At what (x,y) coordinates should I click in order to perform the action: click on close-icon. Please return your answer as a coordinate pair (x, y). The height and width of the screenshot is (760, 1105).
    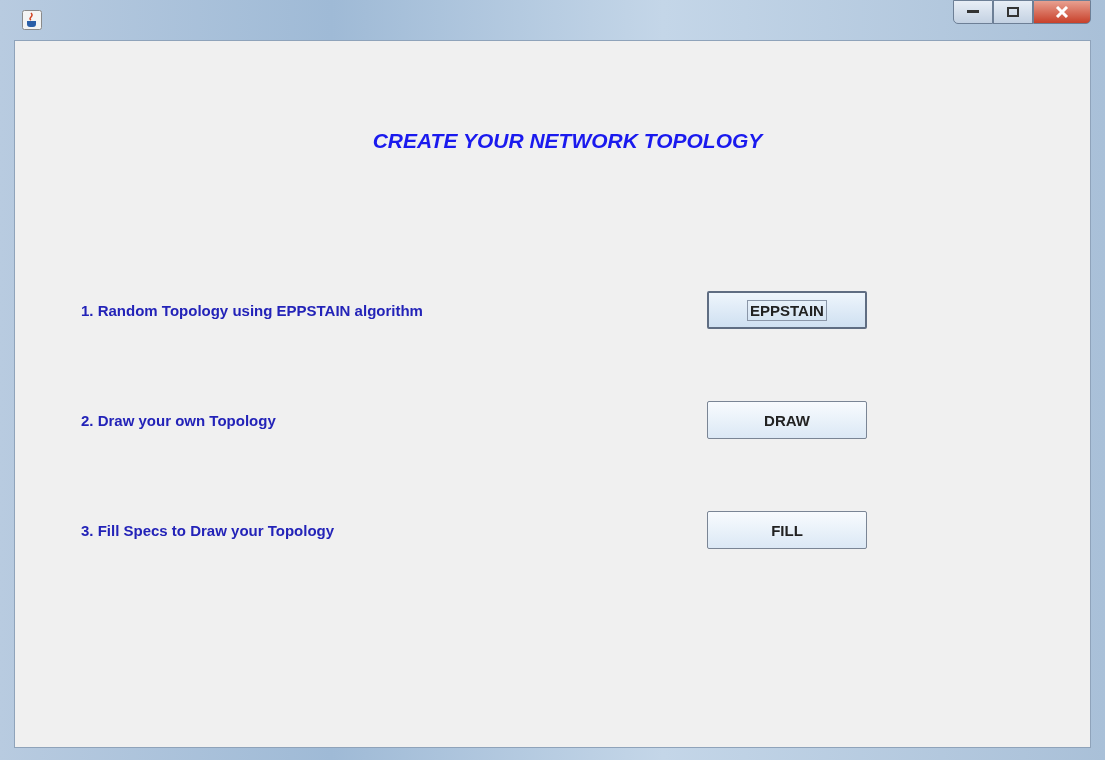
    Looking at the image, I should click on (1062, 12).